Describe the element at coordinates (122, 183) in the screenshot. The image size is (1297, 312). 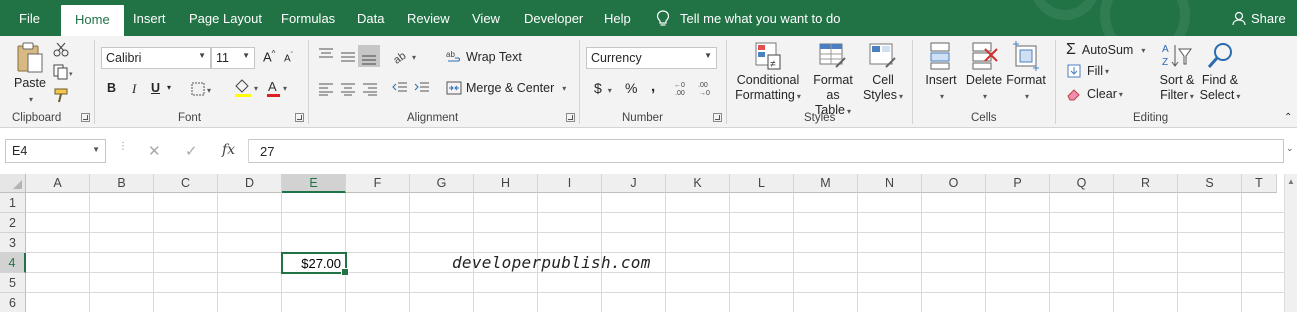
I see `column-header-B: B` at that location.